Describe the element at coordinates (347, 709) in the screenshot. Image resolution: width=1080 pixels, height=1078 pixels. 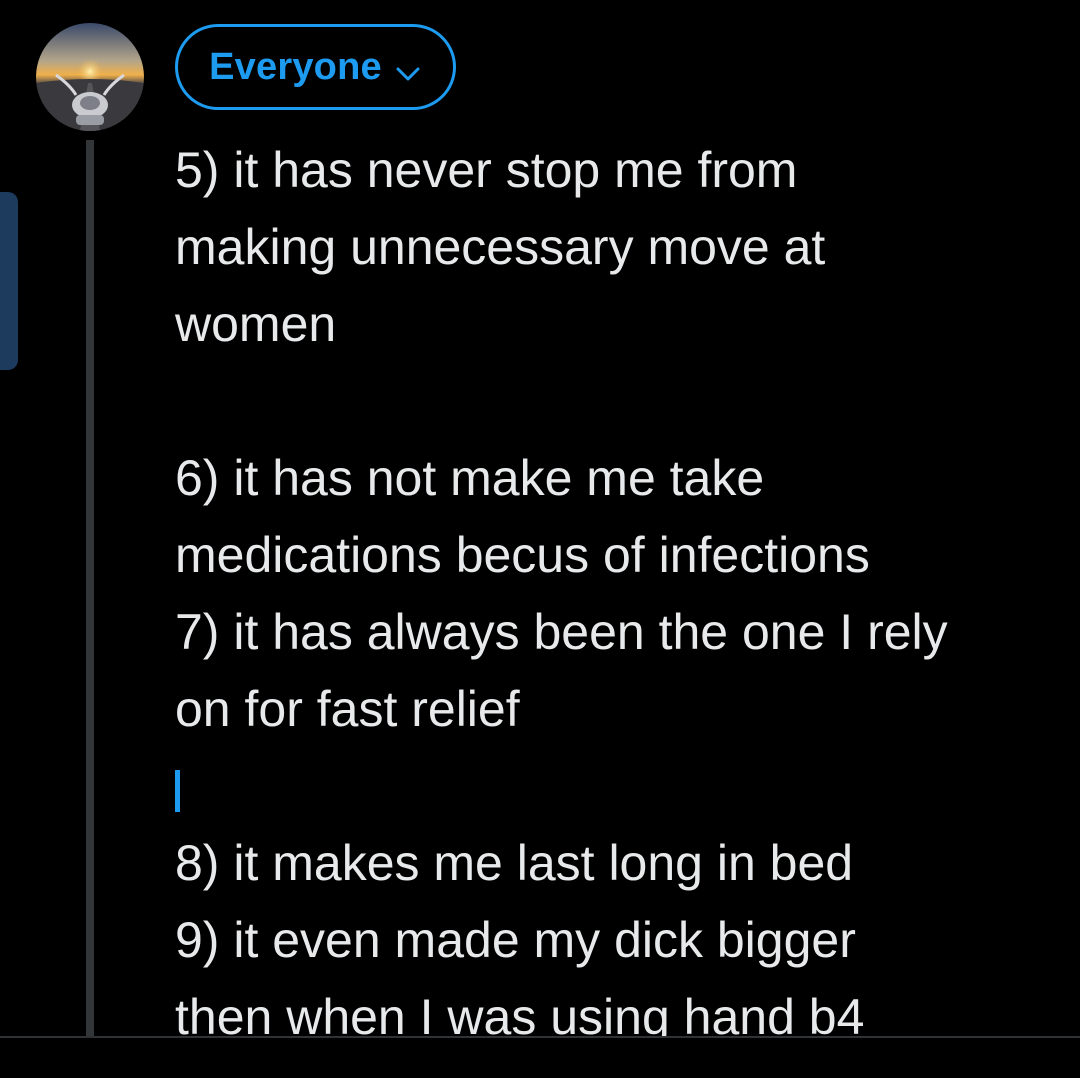
I see `text-line: on for fast relief` at that location.